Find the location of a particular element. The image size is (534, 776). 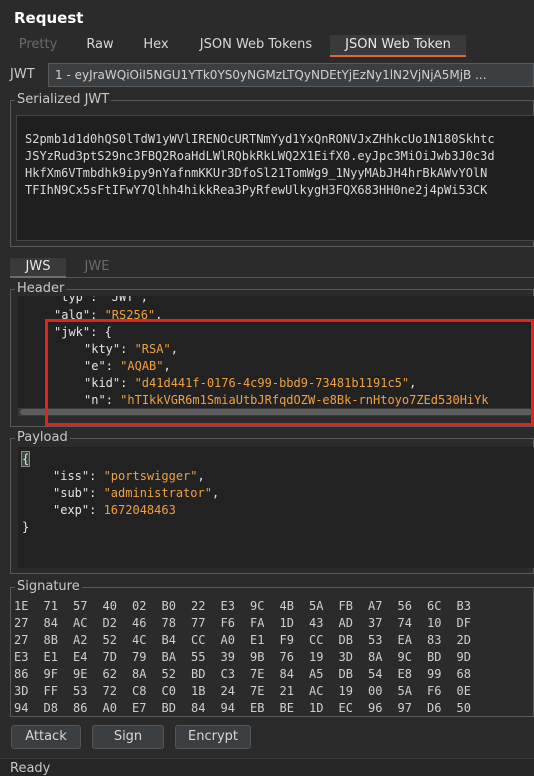

hex-byte: 4B is located at coordinates (286, 606).